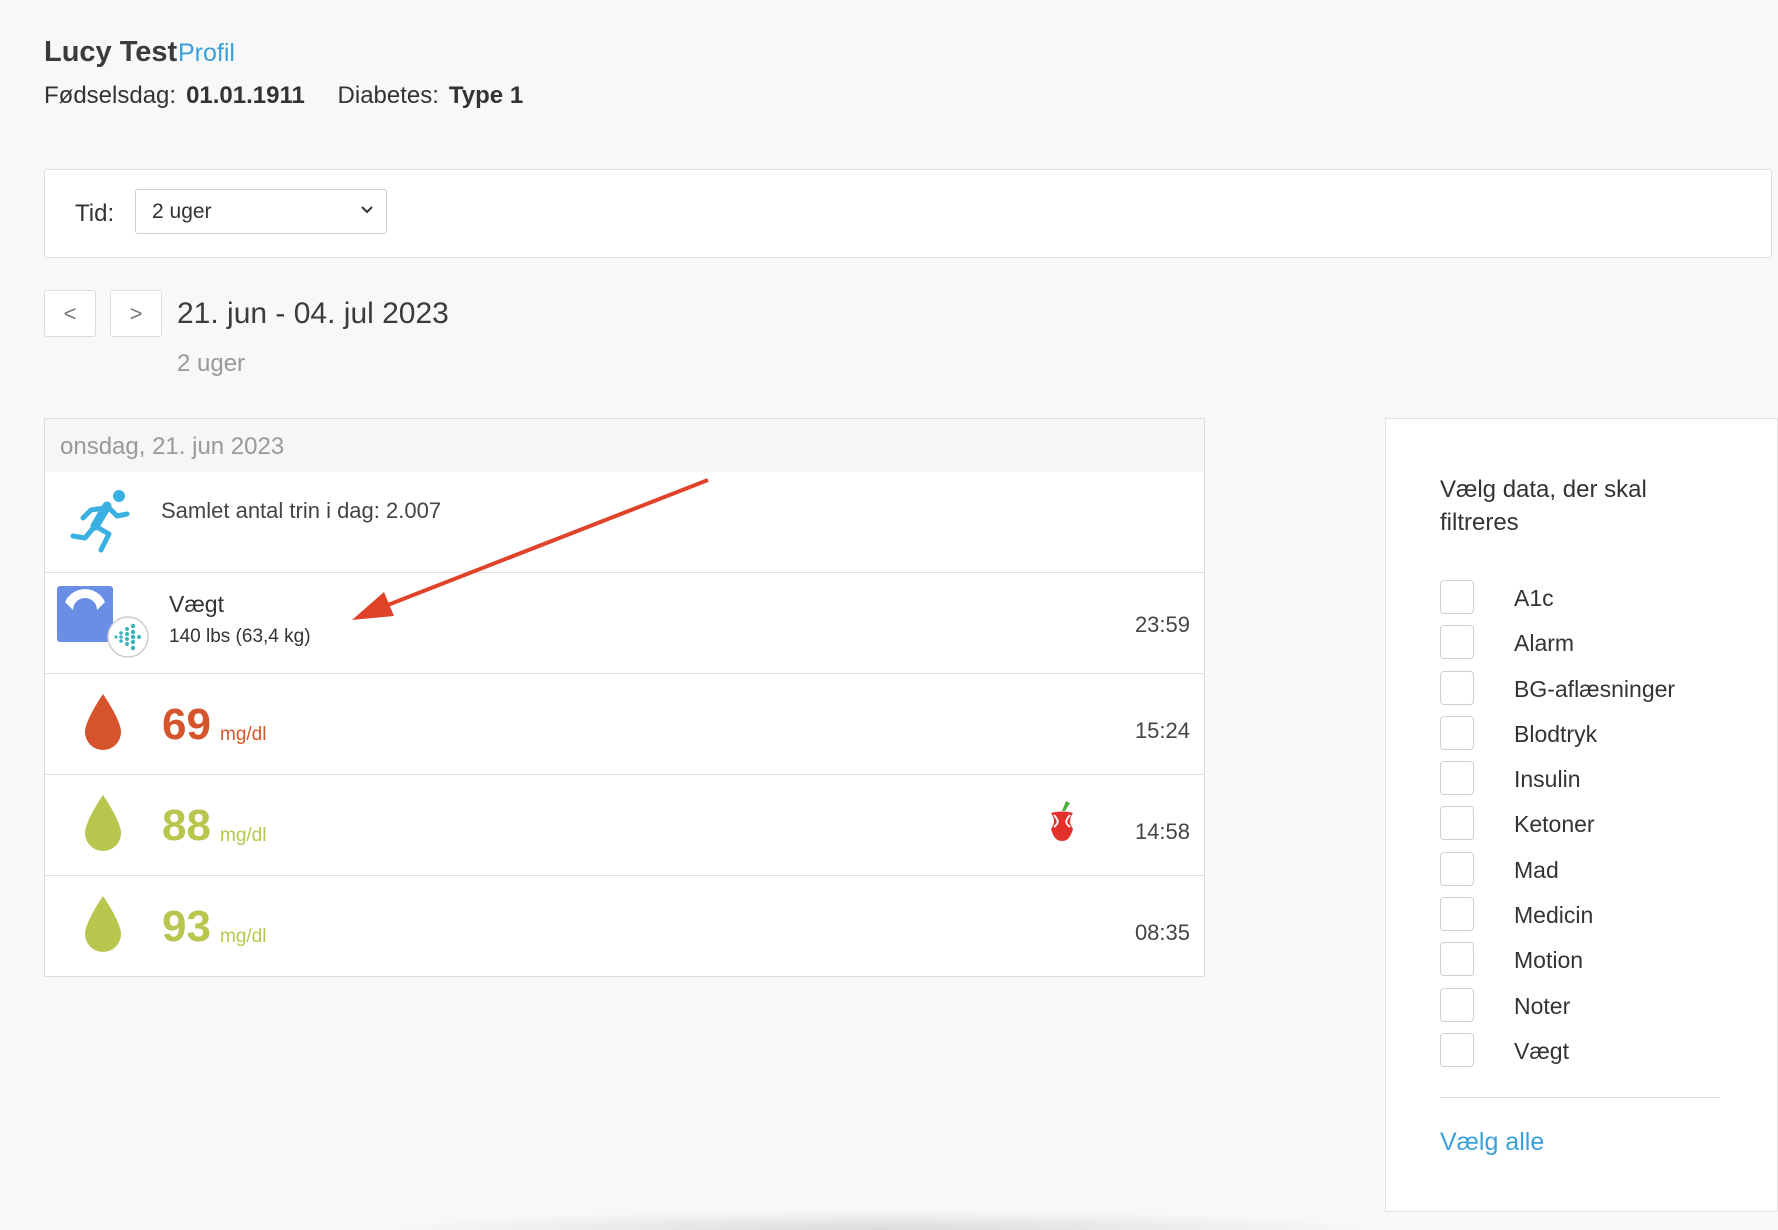 This screenshot has width=1778, height=1230. I want to click on filter-option-label: Noter, so click(1542, 1005).